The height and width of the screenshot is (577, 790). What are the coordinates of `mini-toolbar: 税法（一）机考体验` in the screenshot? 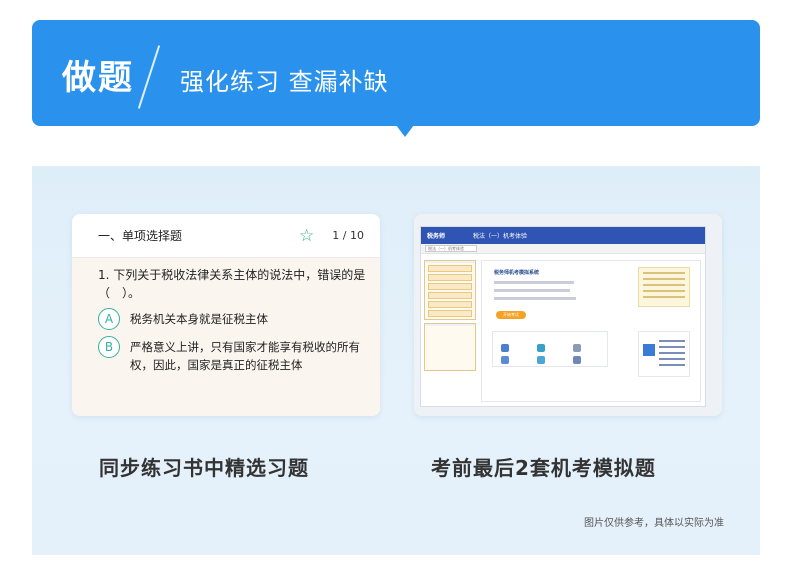 It's located at (563, 249).